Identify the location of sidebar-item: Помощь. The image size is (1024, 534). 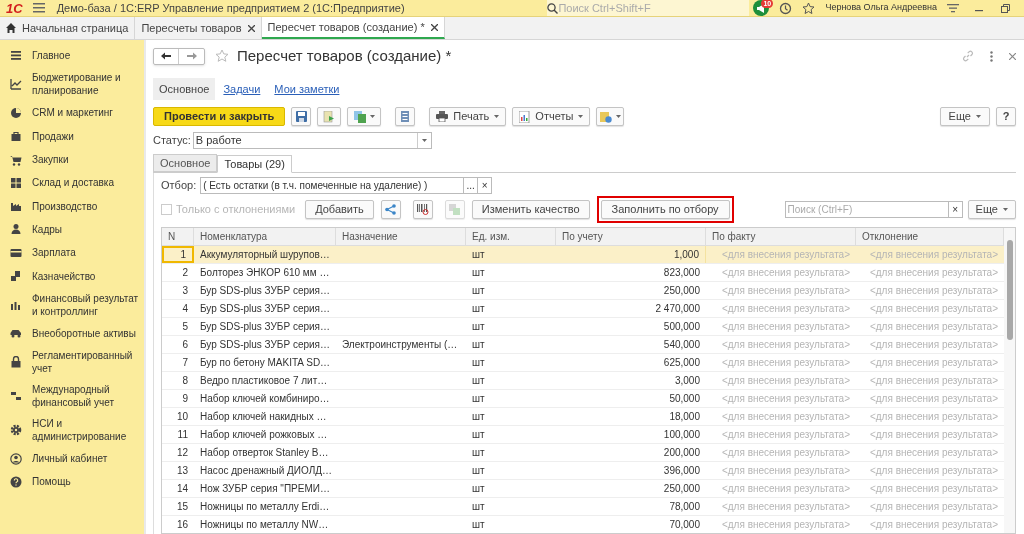
(72, 482).